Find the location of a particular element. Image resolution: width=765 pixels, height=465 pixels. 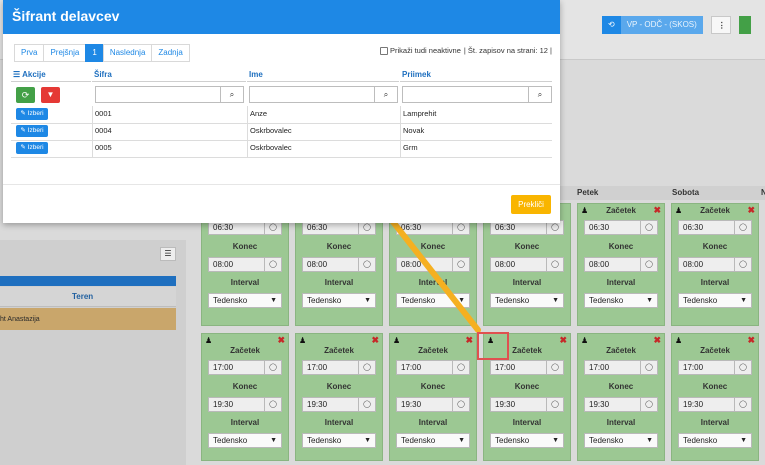

refresh-icon: ⟳ is located at coordinates (25, 95).